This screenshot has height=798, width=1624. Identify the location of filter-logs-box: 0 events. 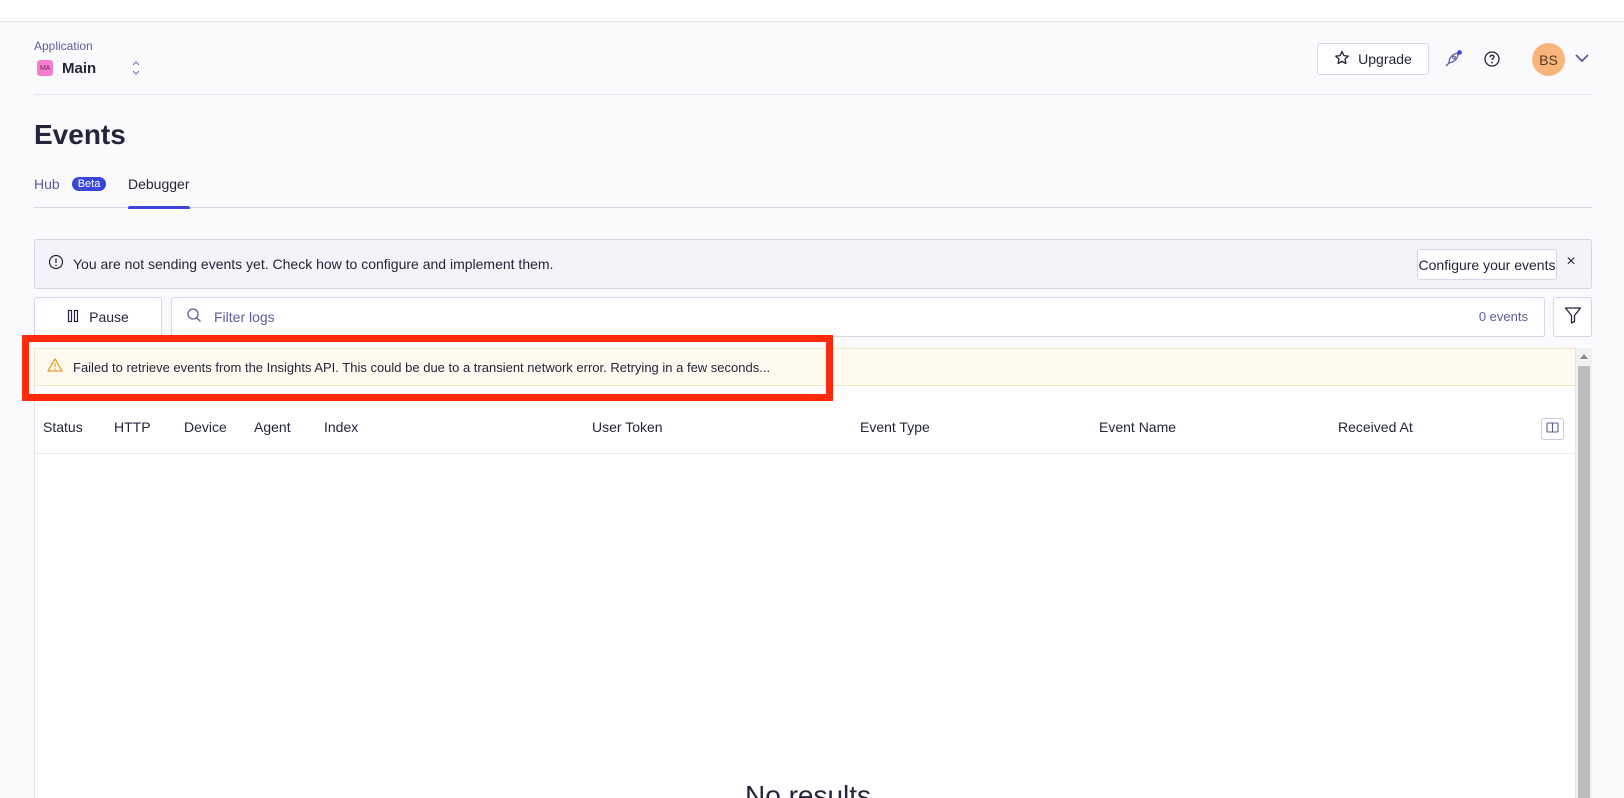
(858, 317).